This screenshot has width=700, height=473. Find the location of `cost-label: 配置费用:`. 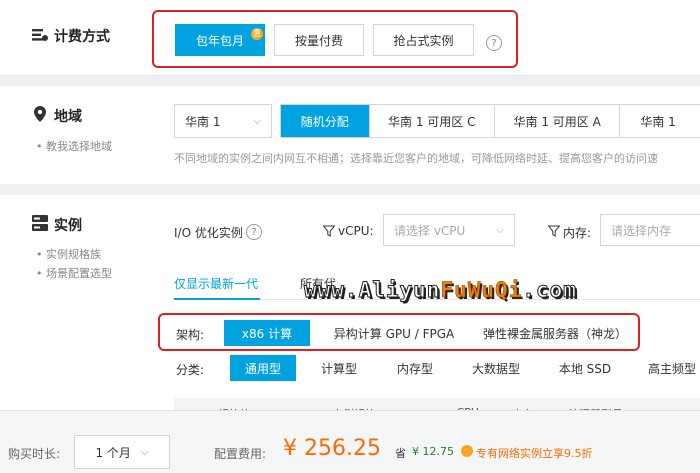

cost-label: 配置费用: is located at coordinates (240, 454).